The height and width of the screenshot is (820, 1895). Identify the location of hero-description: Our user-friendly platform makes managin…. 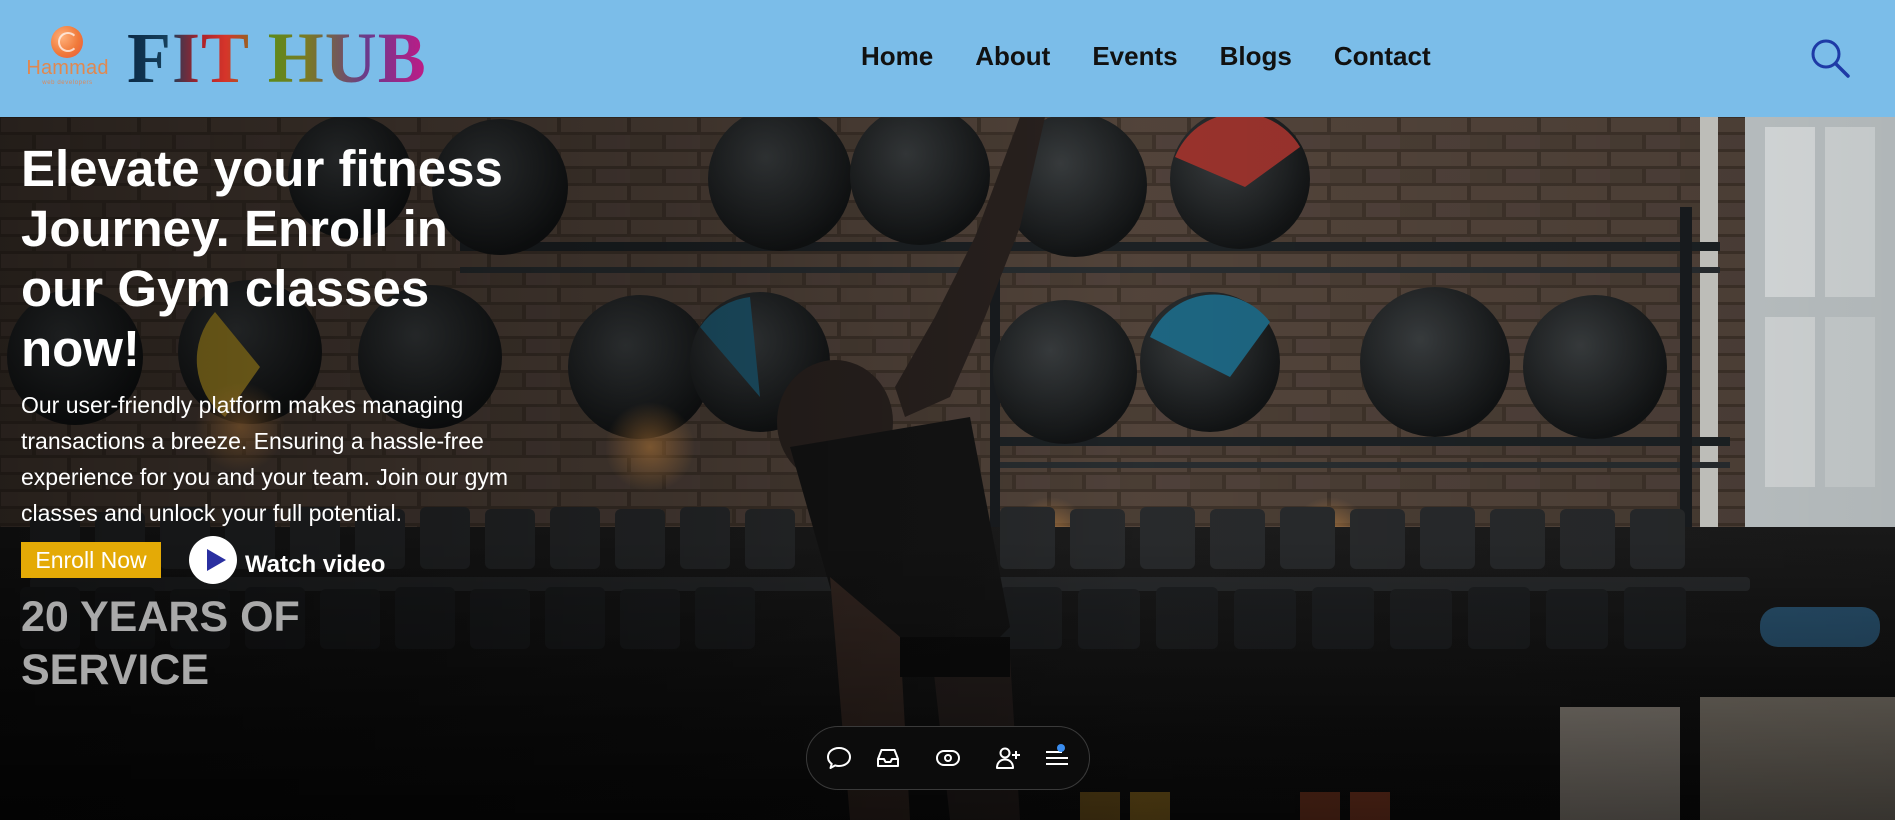
(265, 459).